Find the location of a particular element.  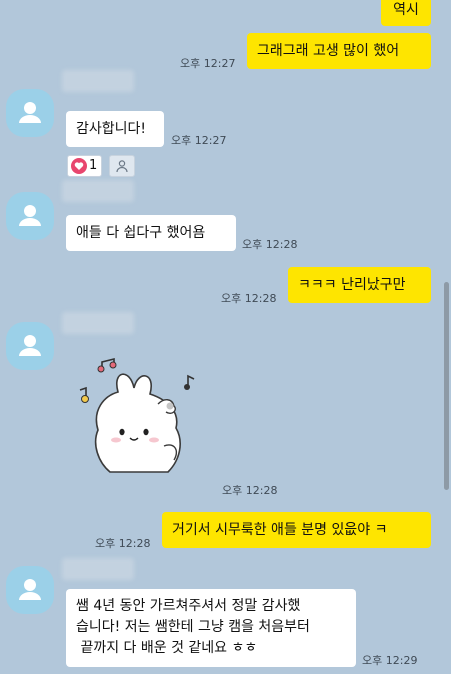

message-time: 오후 12:29 is located at coordinates (390, 660).